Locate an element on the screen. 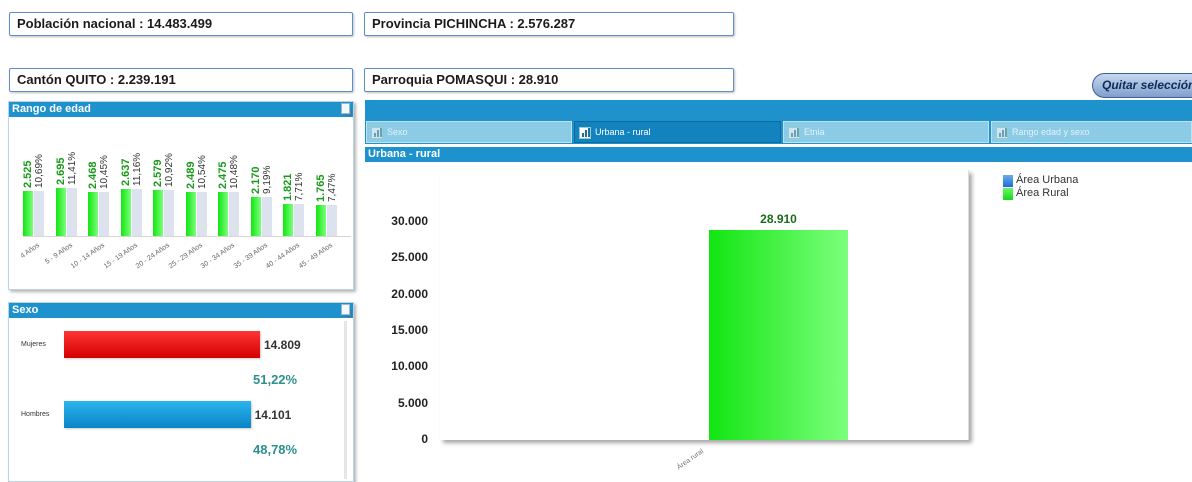 This screenshot has width=1192, height=482. legend: Área Urbana Área Rural is located at coordinates (1069, 189).